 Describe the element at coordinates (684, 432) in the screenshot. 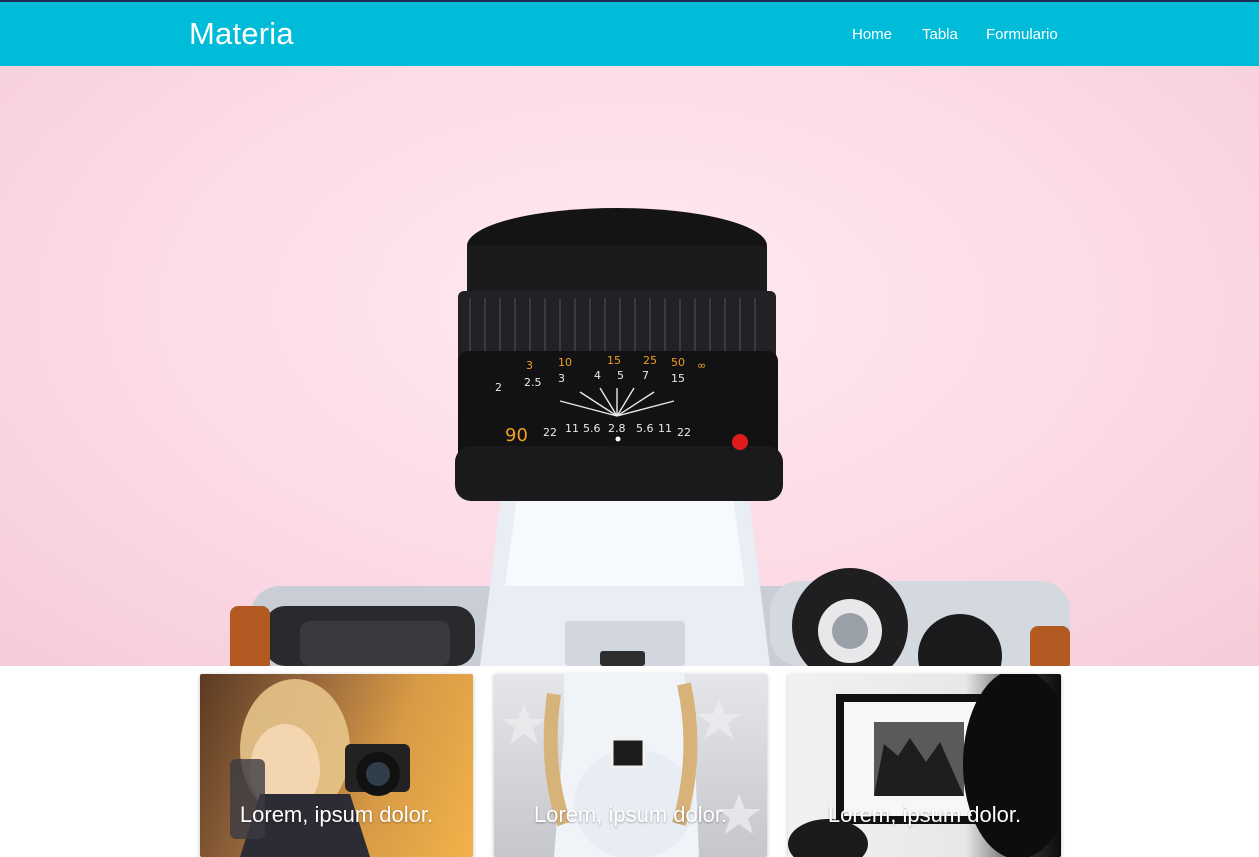

I see `lens-scale-22b: 22` at that location.